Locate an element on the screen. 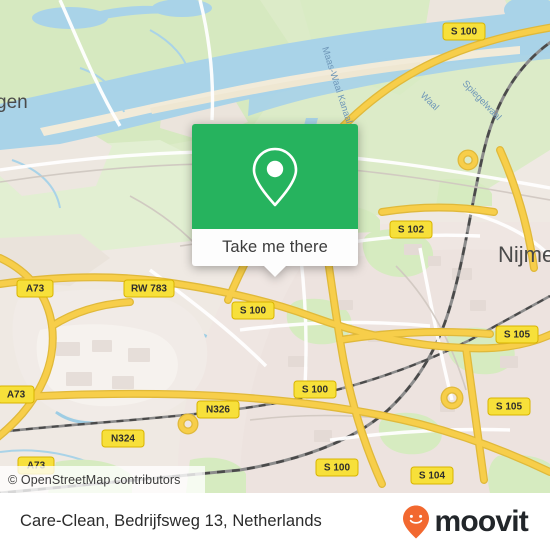 The image size is (550, 550). map-pin-icon is located at coordinates (275, 176).